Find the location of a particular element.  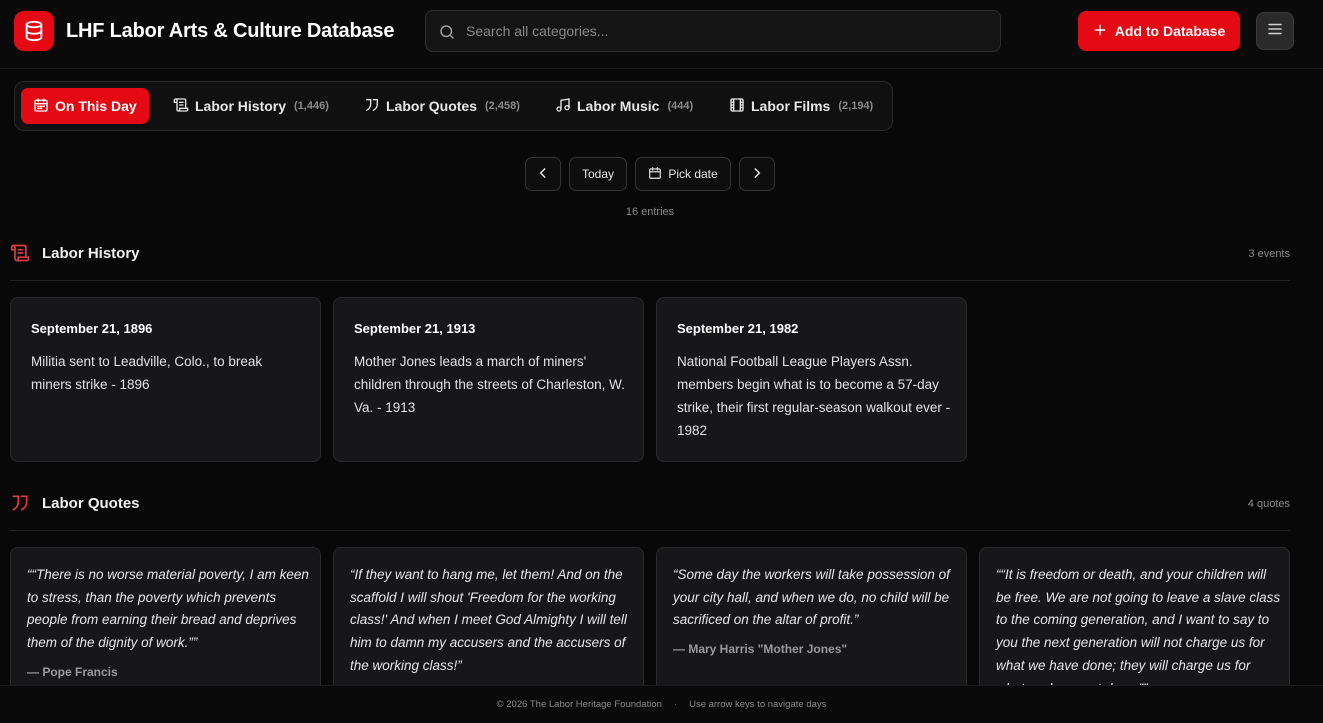

tab-label: Labor Music is located at coordinates (618, 106).